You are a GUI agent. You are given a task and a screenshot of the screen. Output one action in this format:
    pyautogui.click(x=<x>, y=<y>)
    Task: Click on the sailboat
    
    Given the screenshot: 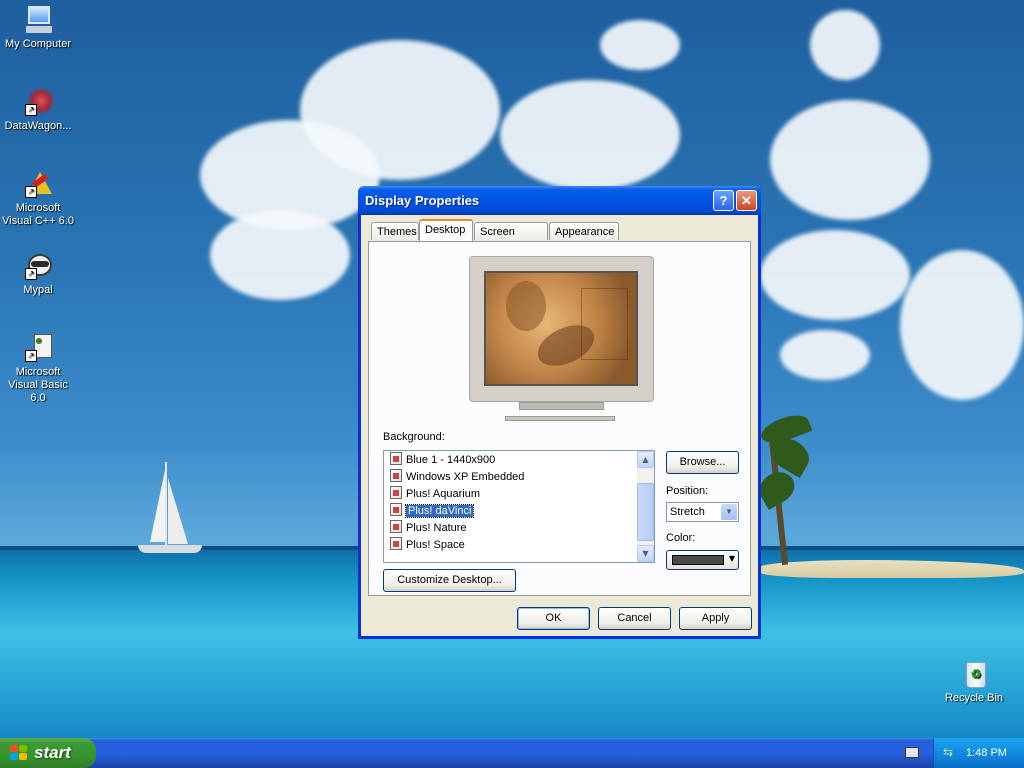 What is the action you would take?
    pyautogui.click(x=166, y=504)
    